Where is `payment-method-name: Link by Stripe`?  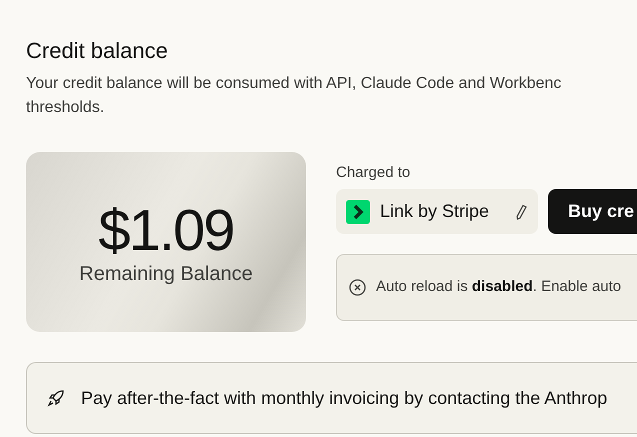
payment-method-name: Link by Stripe is located at coordinates (435, 211).